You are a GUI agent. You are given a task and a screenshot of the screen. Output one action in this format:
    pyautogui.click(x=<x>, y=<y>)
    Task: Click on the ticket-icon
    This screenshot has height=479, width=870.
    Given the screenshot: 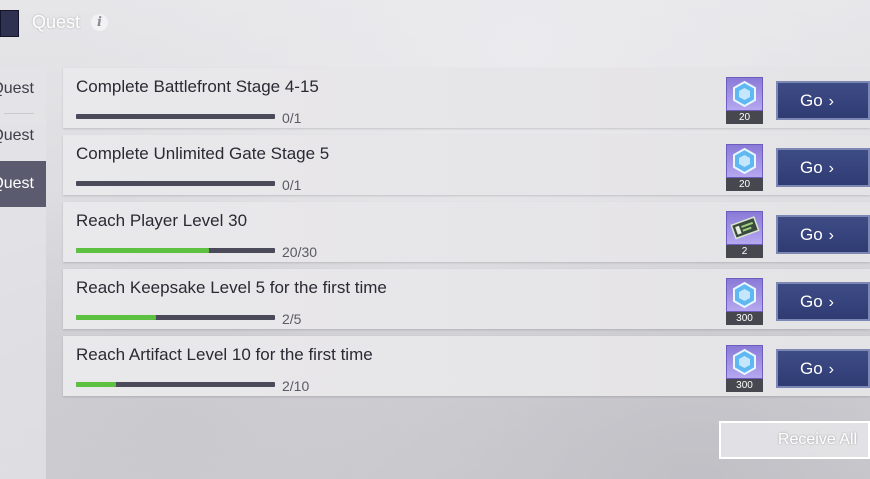 What is the action you would take?
    pyautogui.click(x=745, y=228)
    